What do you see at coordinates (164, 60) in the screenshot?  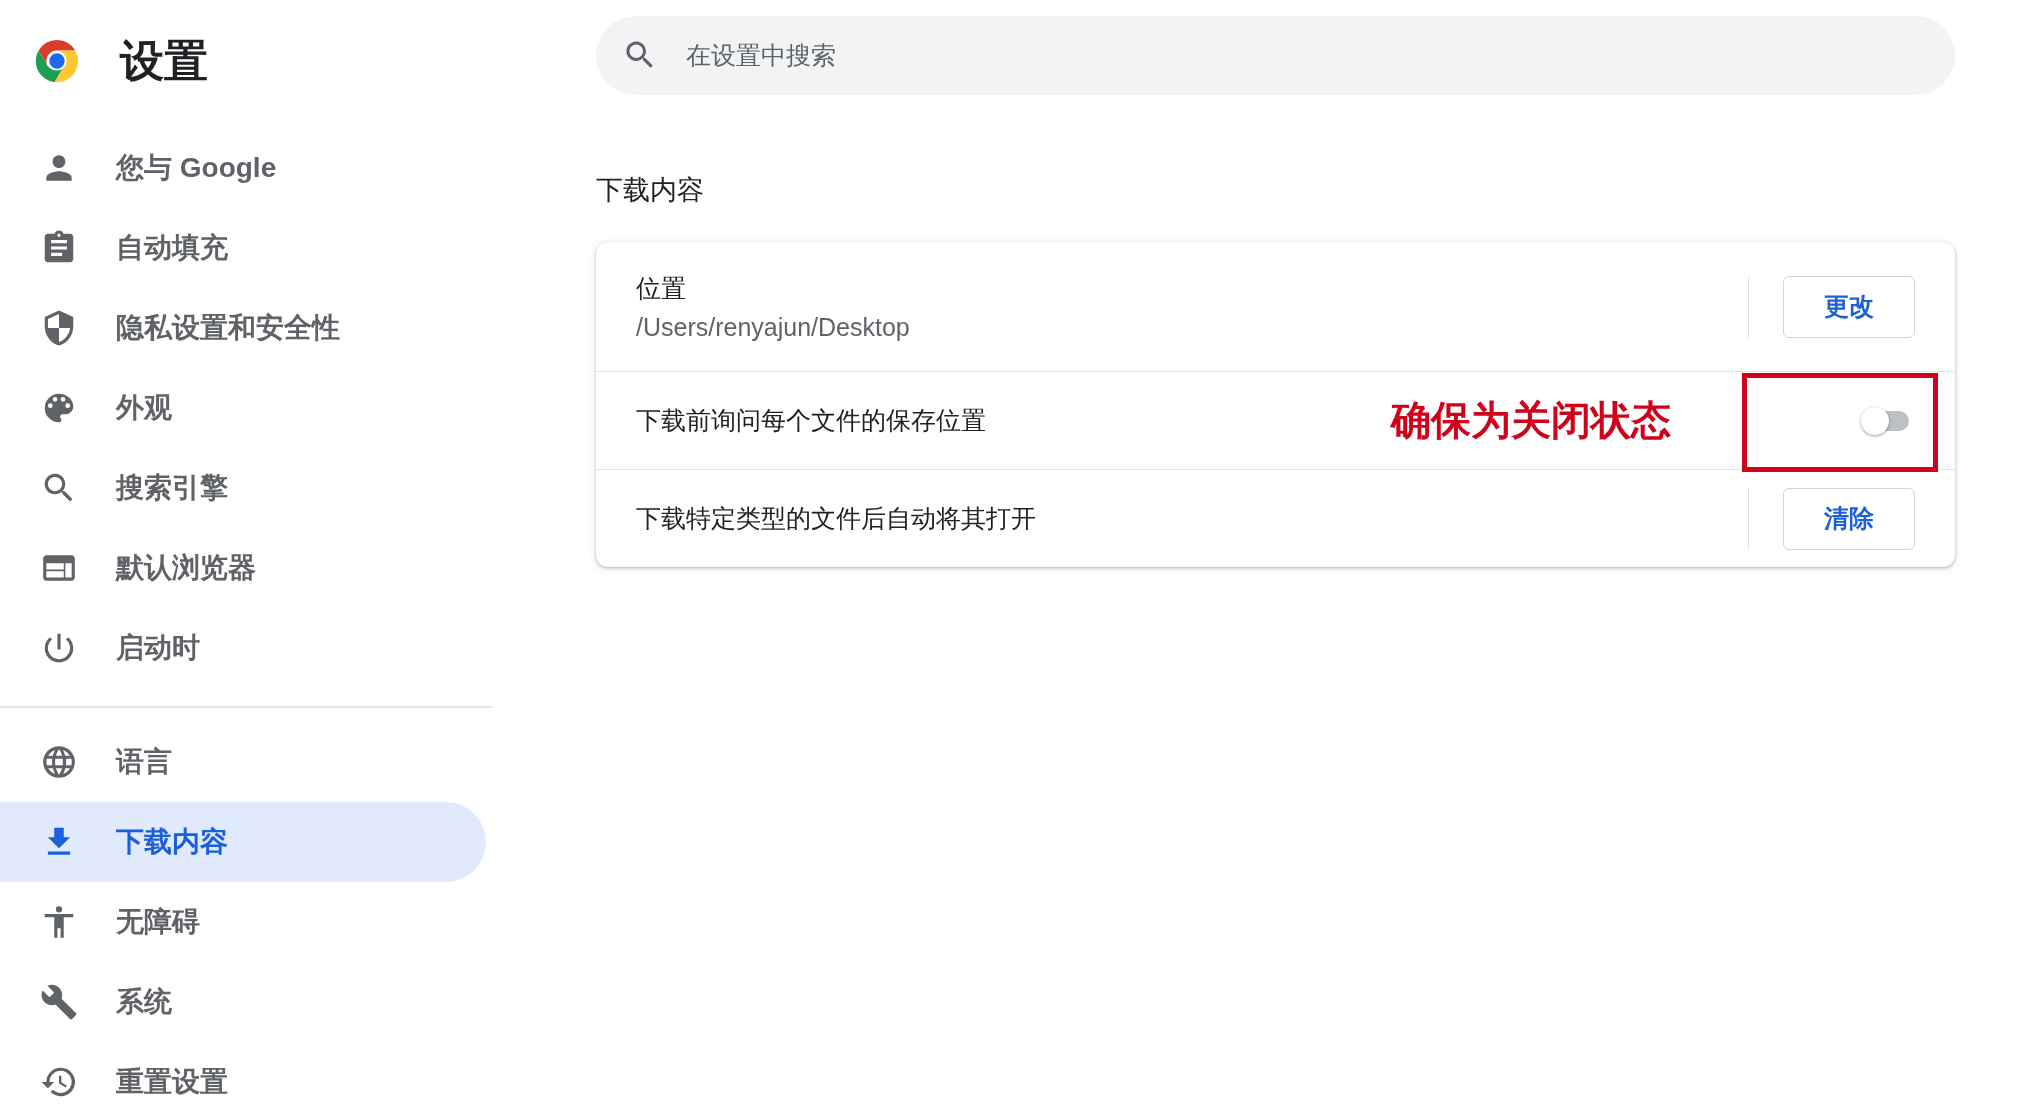 I see `page-title: 设置` at bounding box center [164, 60].